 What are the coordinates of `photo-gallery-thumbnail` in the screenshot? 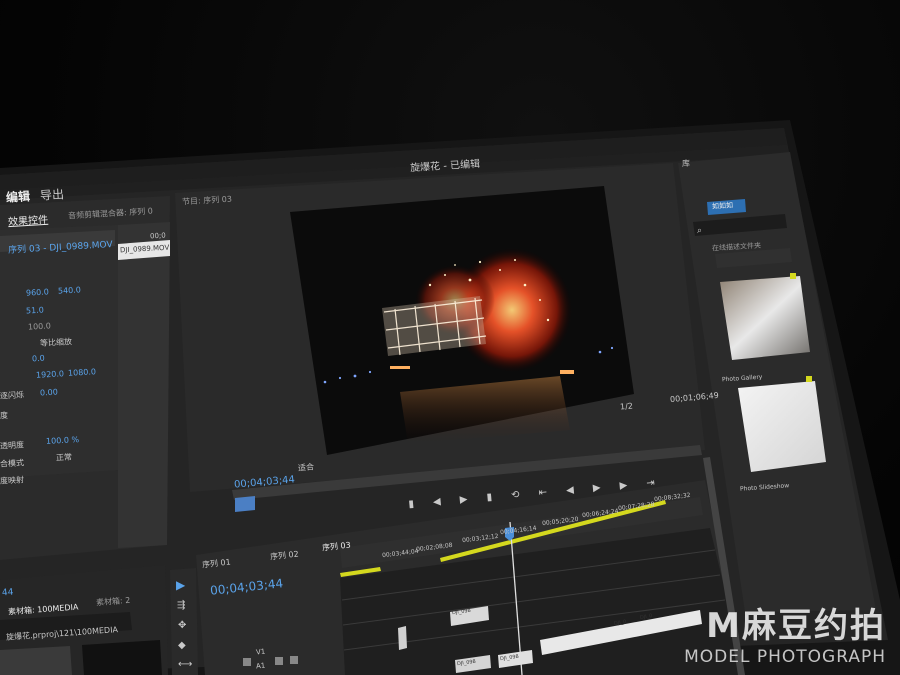 It's located at (765, 318).